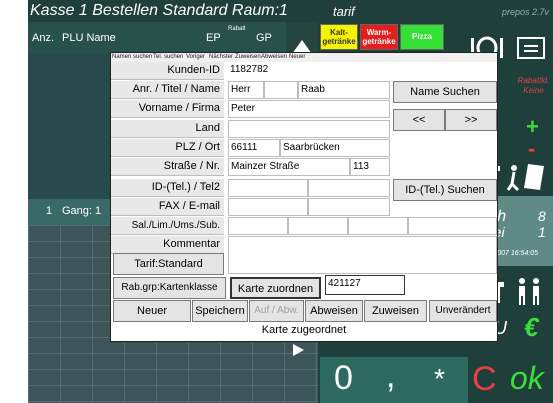 The width and height of the screenshot is (553, 403). I want to click on kunden-id-value: 1182782, so click(309, 71).